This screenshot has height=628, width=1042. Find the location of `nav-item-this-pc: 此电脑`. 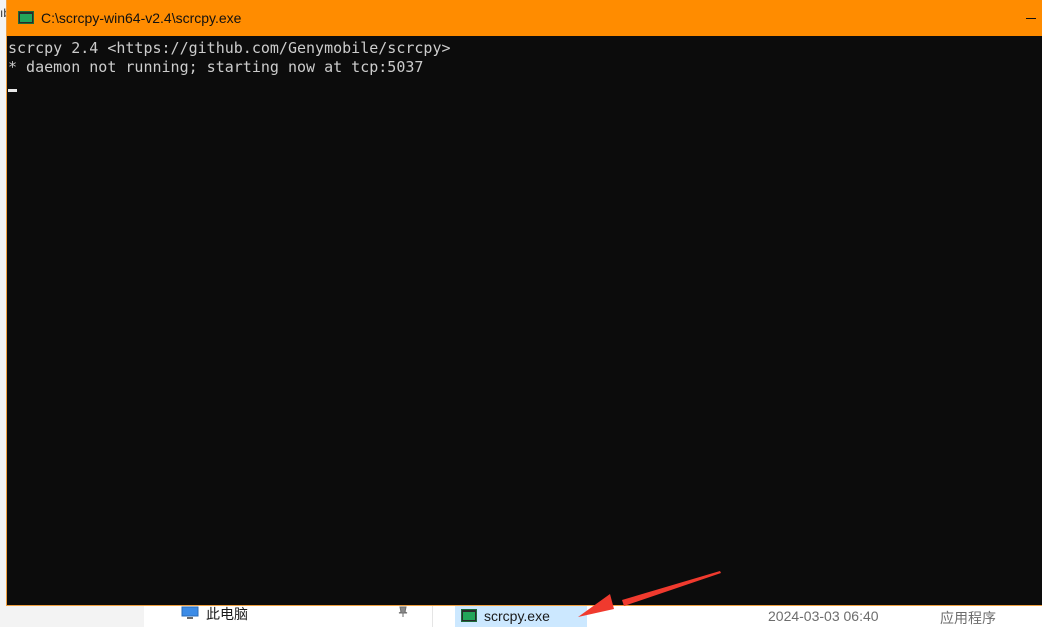

nav-item-this-pc: 此电脑 is located at coordinates (227, 614).